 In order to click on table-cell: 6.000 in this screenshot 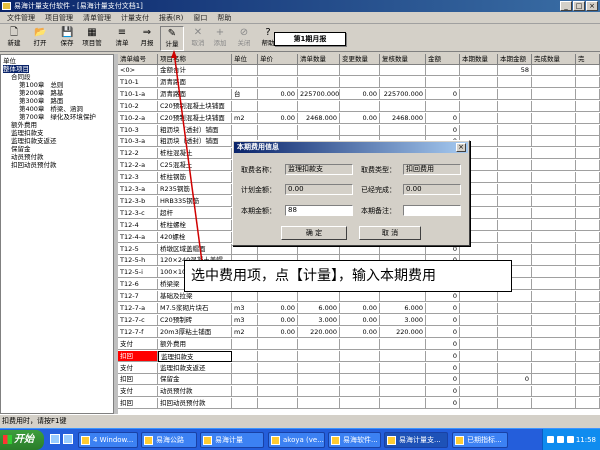, I will do `click(319, 308)`.